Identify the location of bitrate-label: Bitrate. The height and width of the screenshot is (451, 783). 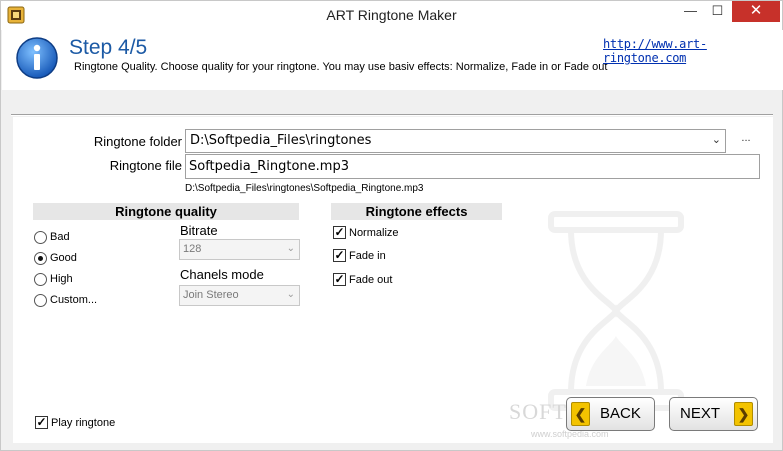
(199, 230).